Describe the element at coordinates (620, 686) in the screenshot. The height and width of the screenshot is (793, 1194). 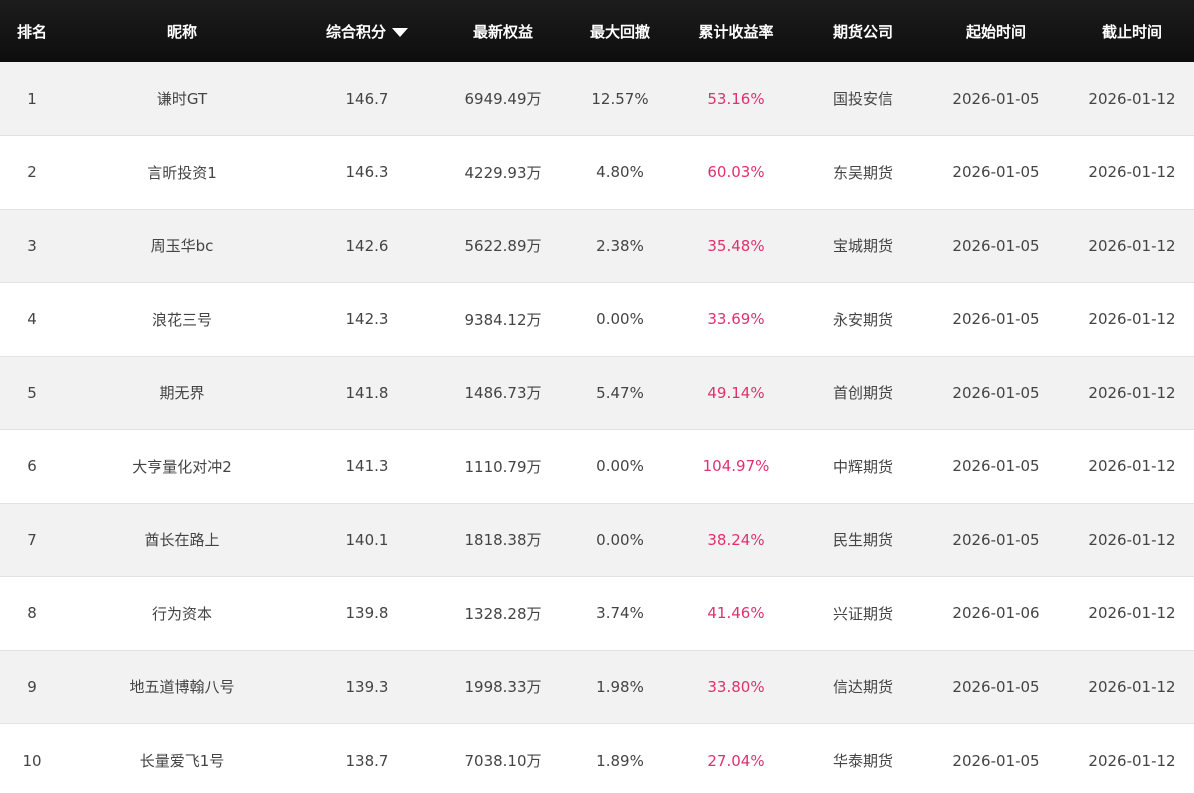
I see `cell-drawdown: 1.98%` at that location.